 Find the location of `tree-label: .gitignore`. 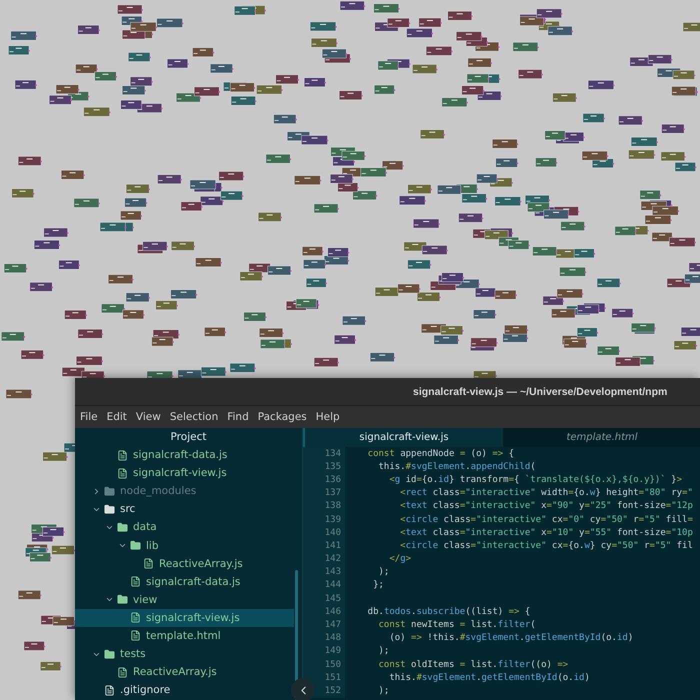

tree-label: .gitignore is located at coordinates (145, 690).